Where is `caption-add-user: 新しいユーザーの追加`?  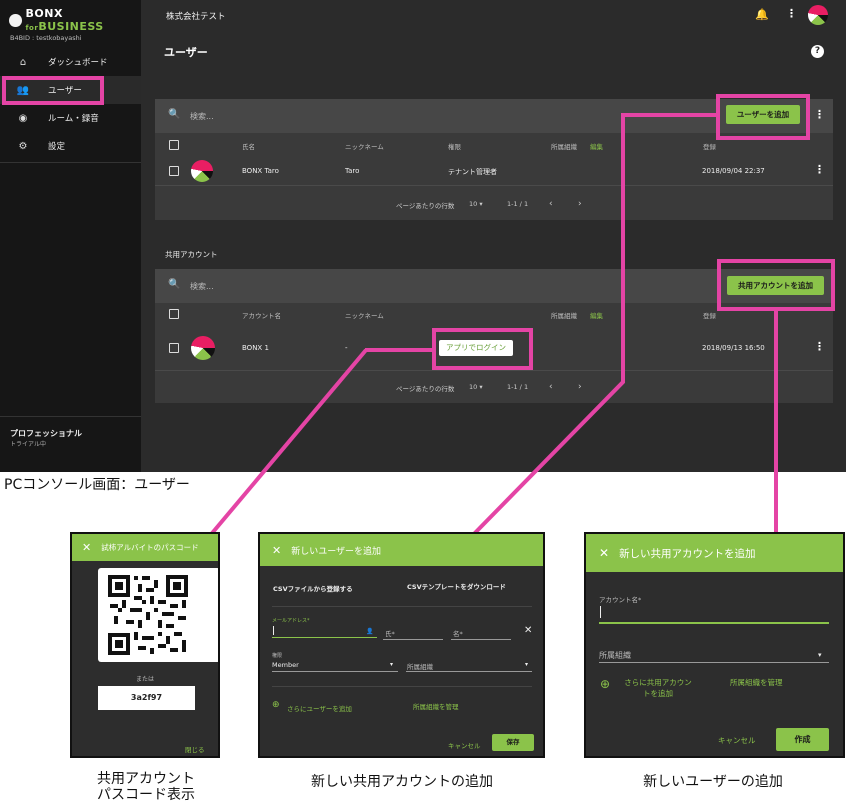 caption-add-user: 新しいユーザーの追加 is located at coordinates (713, 782).